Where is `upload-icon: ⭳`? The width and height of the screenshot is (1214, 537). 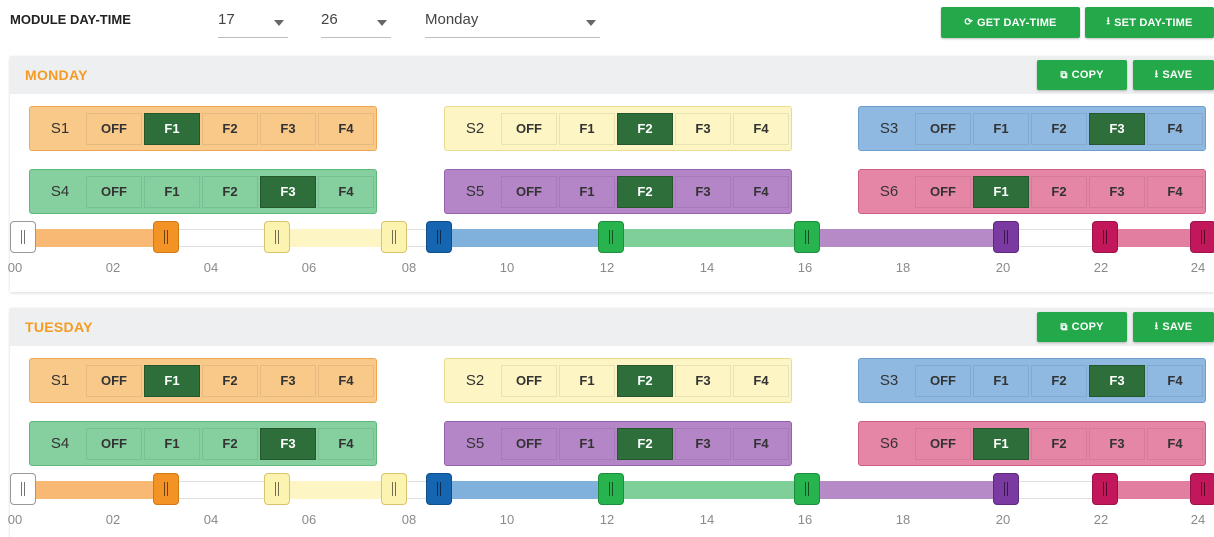 upload-icon: ⭳ is located at coordinates (1156, 74).